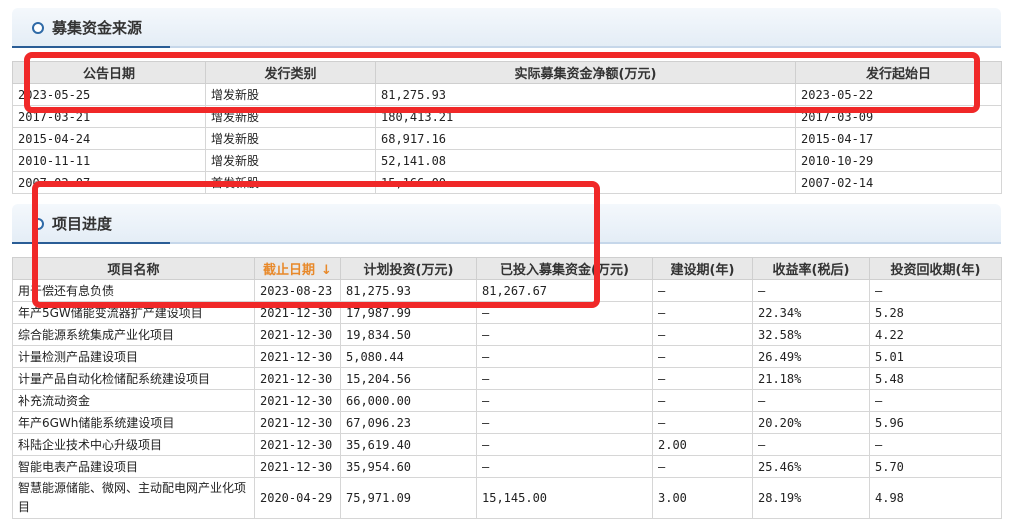  I want to click on table-cell: 15,145.00, so click(564, 498).